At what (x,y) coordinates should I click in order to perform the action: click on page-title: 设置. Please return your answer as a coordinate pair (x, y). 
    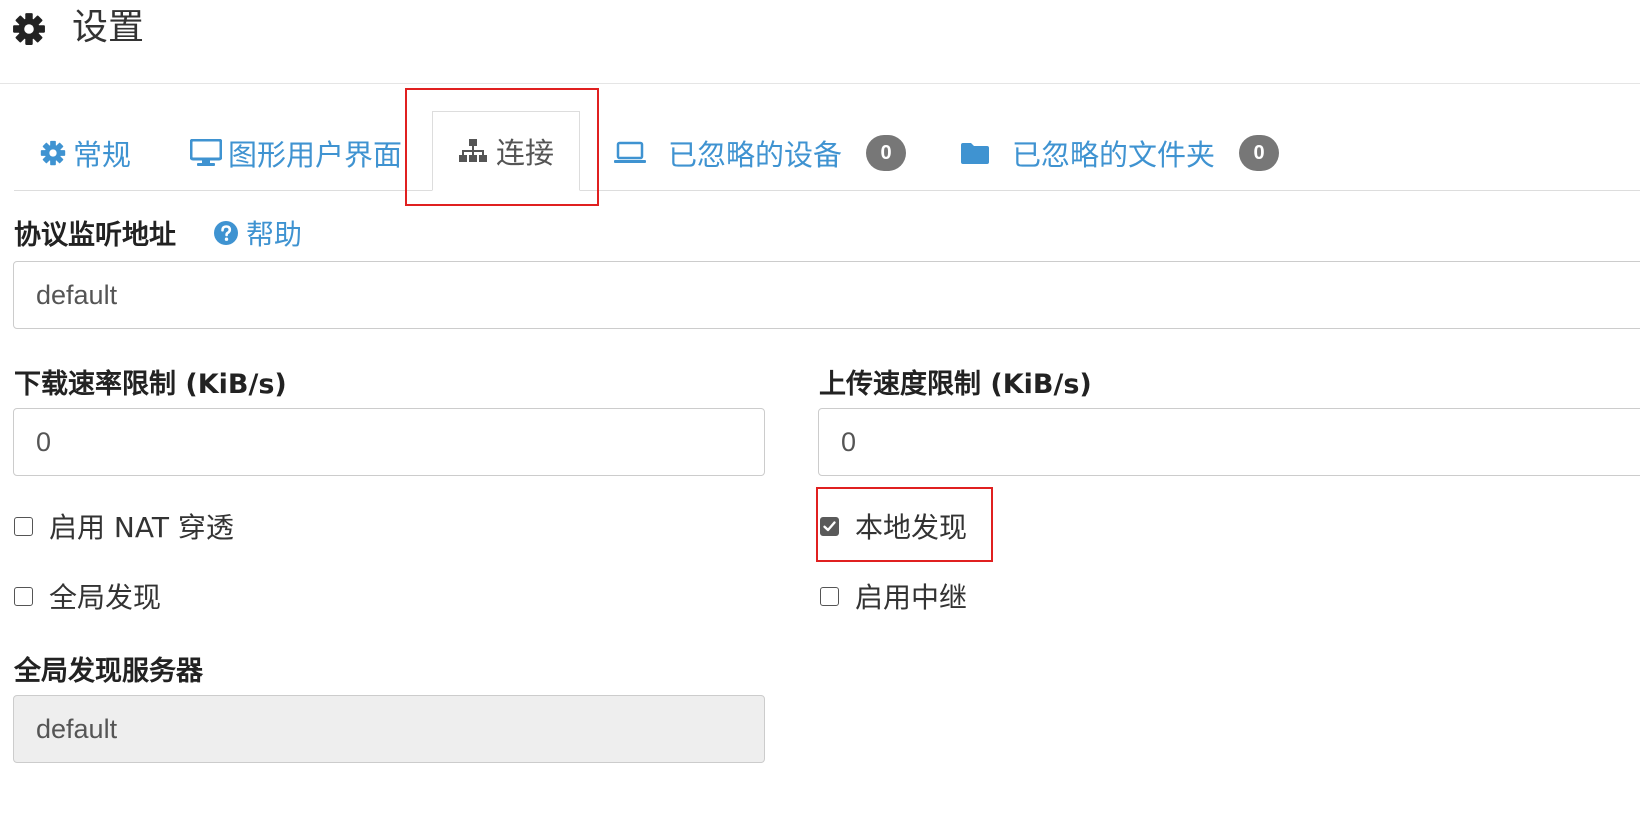
    Looking at the image, I should click on (108, 27).